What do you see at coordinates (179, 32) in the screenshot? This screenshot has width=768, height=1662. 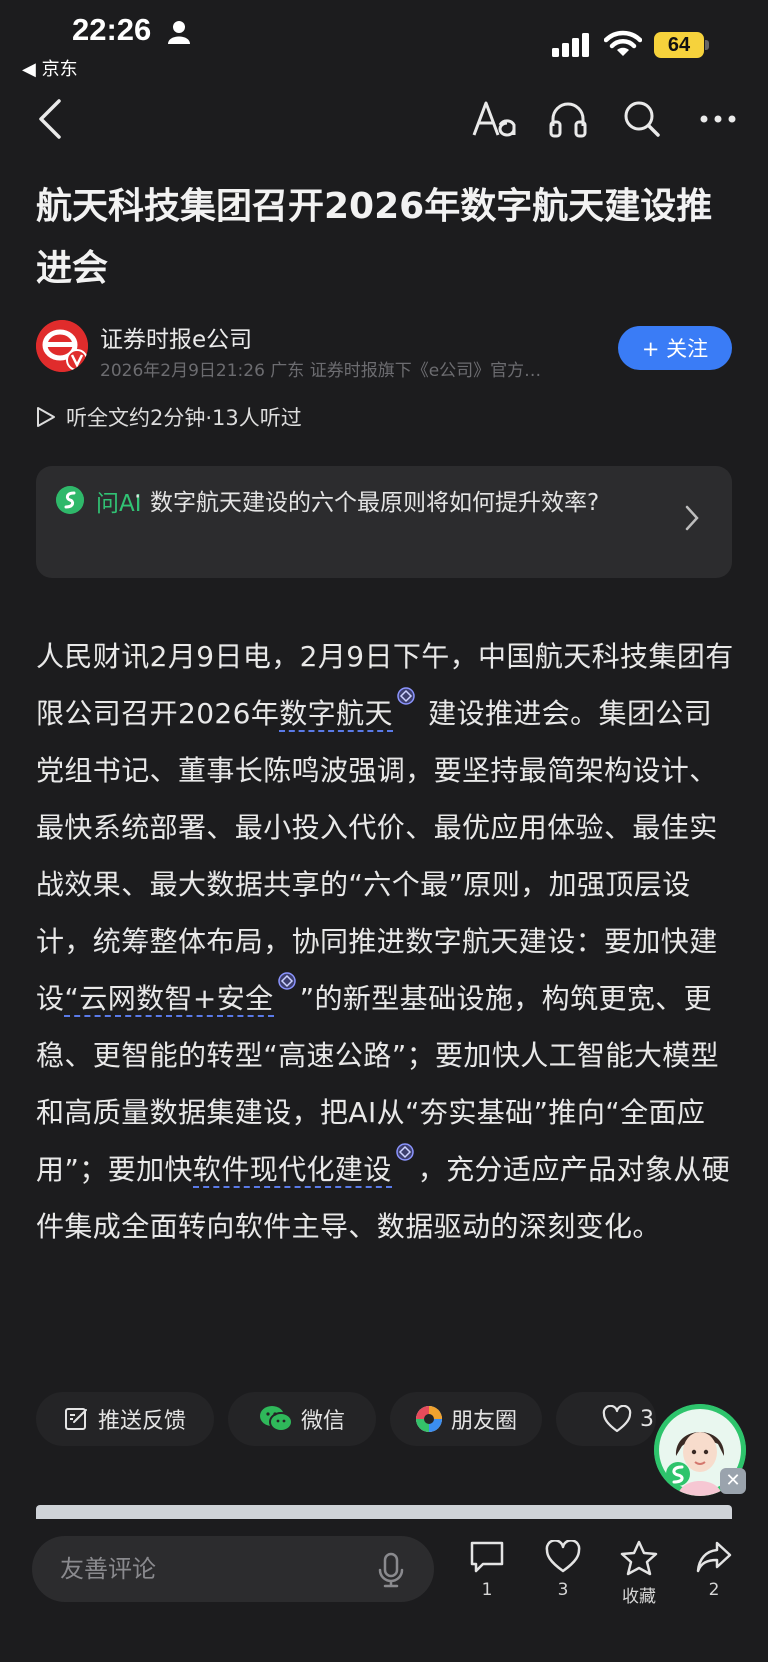 I see `person-icon` at bounding box center [179, 32].